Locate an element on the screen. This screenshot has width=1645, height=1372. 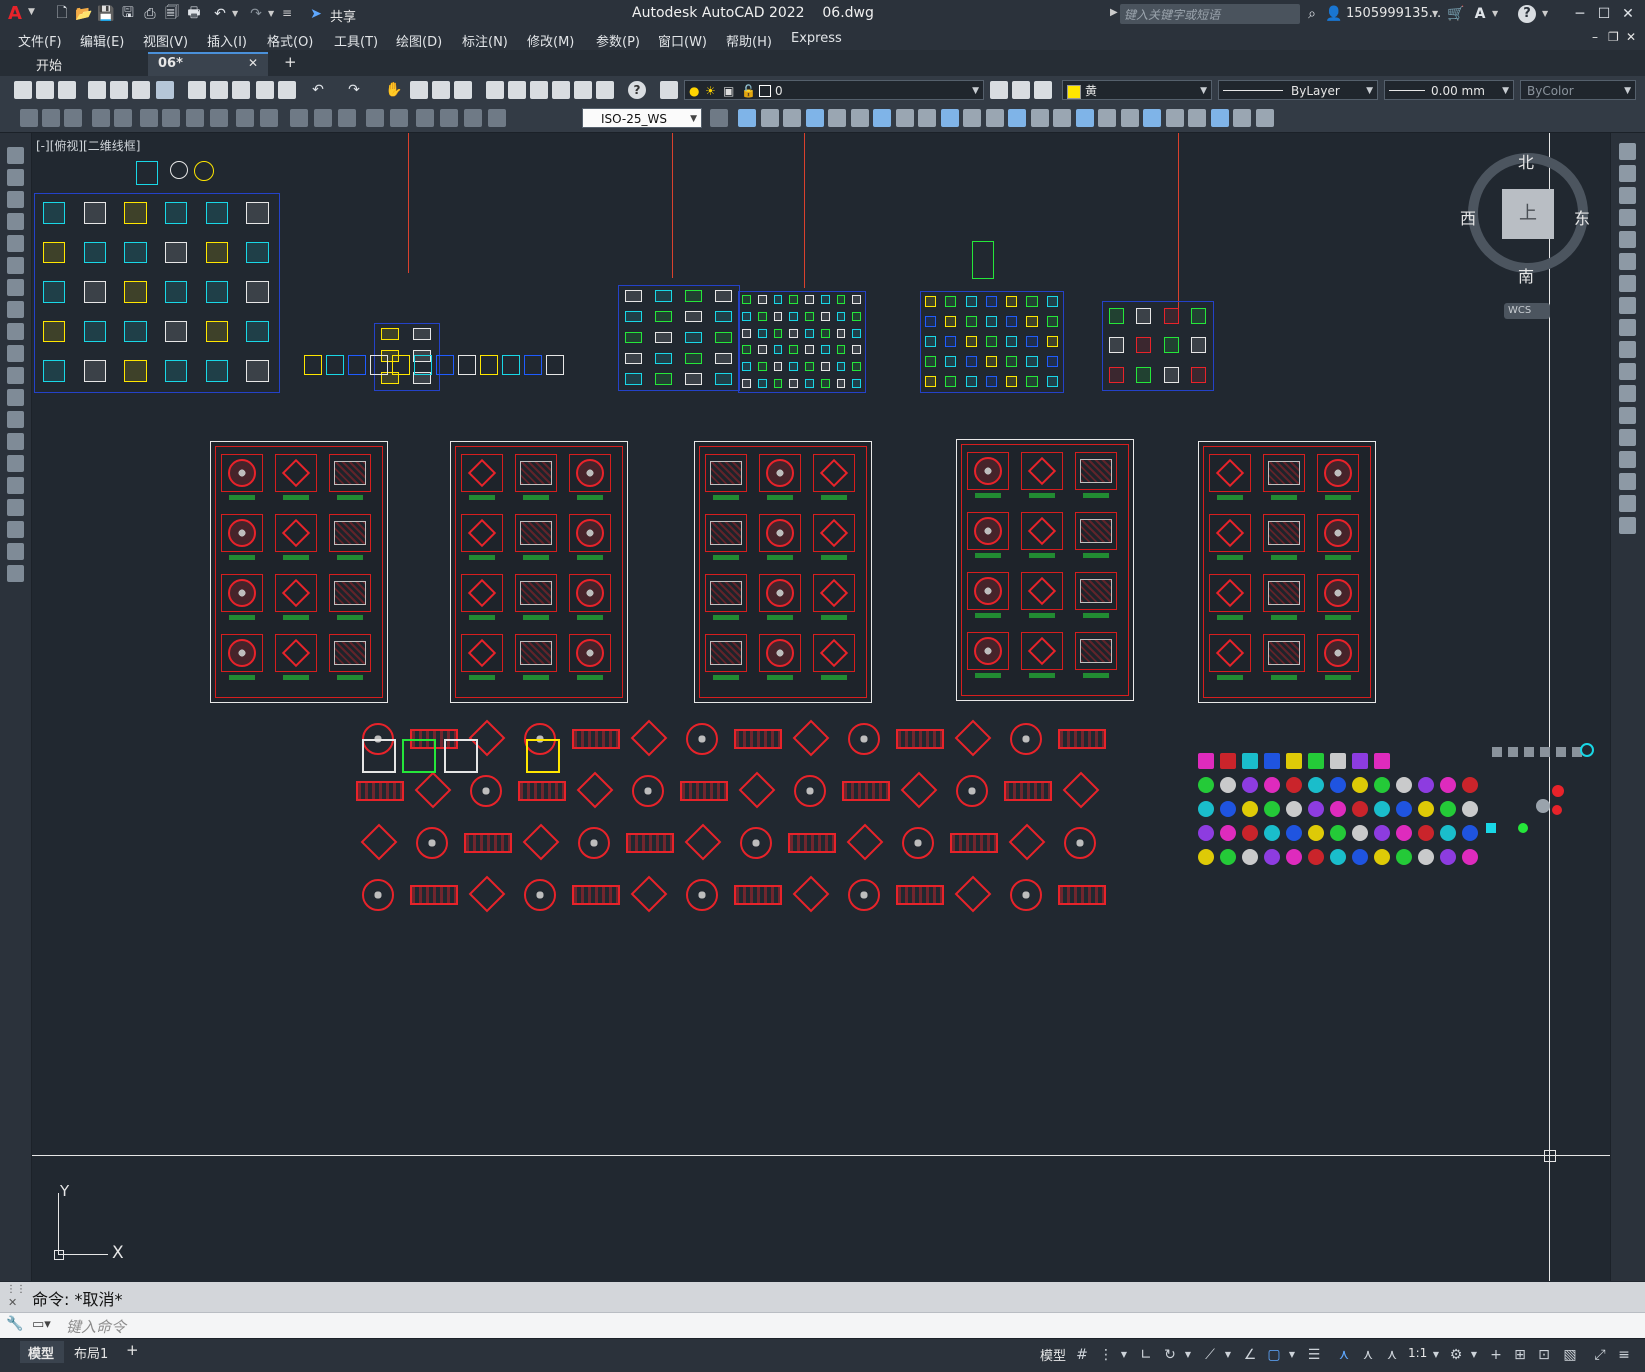
paste-icon is located at coordinates (241, 90).